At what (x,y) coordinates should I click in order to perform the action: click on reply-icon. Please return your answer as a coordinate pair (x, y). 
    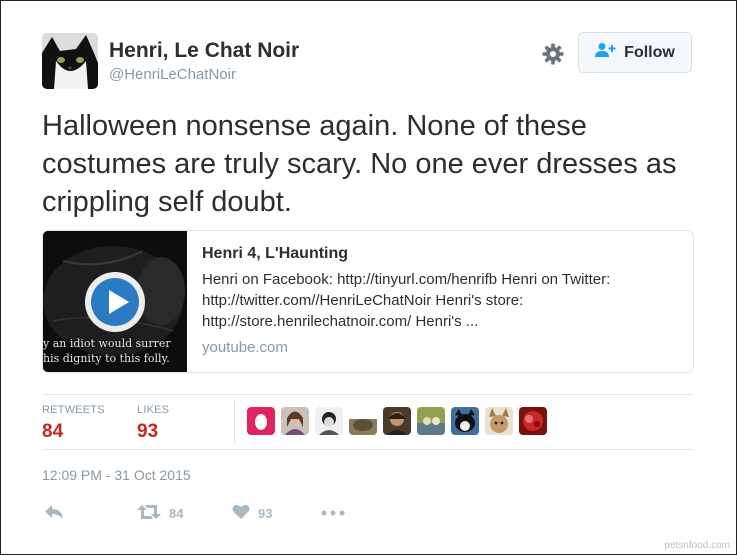
    Looking at the image, I should click on (54, 513).